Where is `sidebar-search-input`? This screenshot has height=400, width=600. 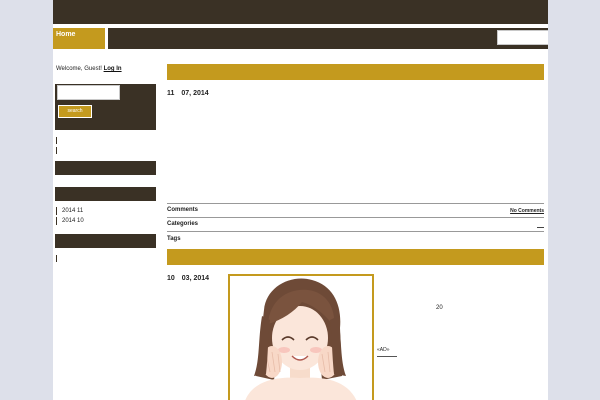 sidebar-search-input is located at coordinates (88, 92).